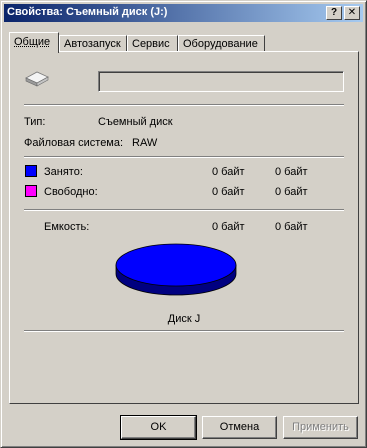 The width and height of the screenshot is (367, 448). I want to click on help-button: ?, so click(334, 13).